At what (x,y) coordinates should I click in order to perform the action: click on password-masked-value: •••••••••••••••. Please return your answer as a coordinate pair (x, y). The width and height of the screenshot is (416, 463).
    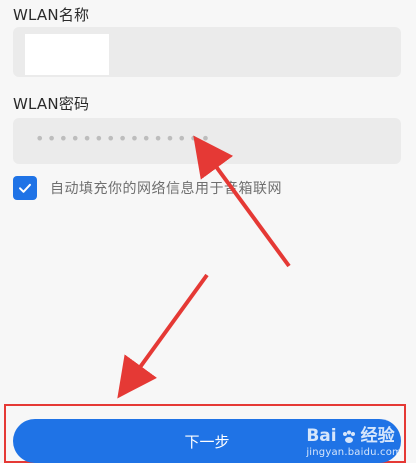
    Looking at the image, I should click on (124, 138).